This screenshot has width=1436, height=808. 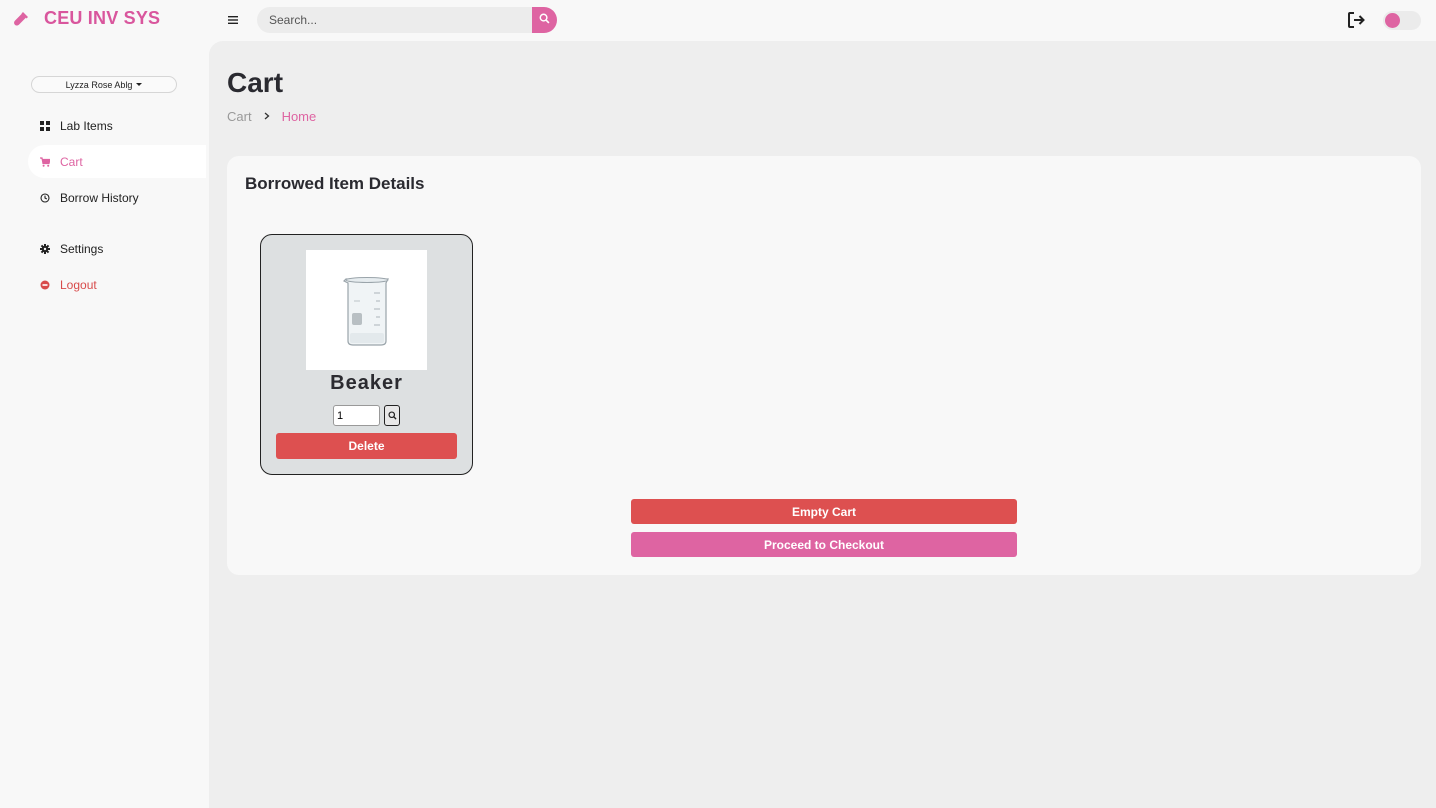 What do you see at coordinates (366, 383) in the screenshot?
I see `item-name: Beaker` at bounding box center [366, 383].